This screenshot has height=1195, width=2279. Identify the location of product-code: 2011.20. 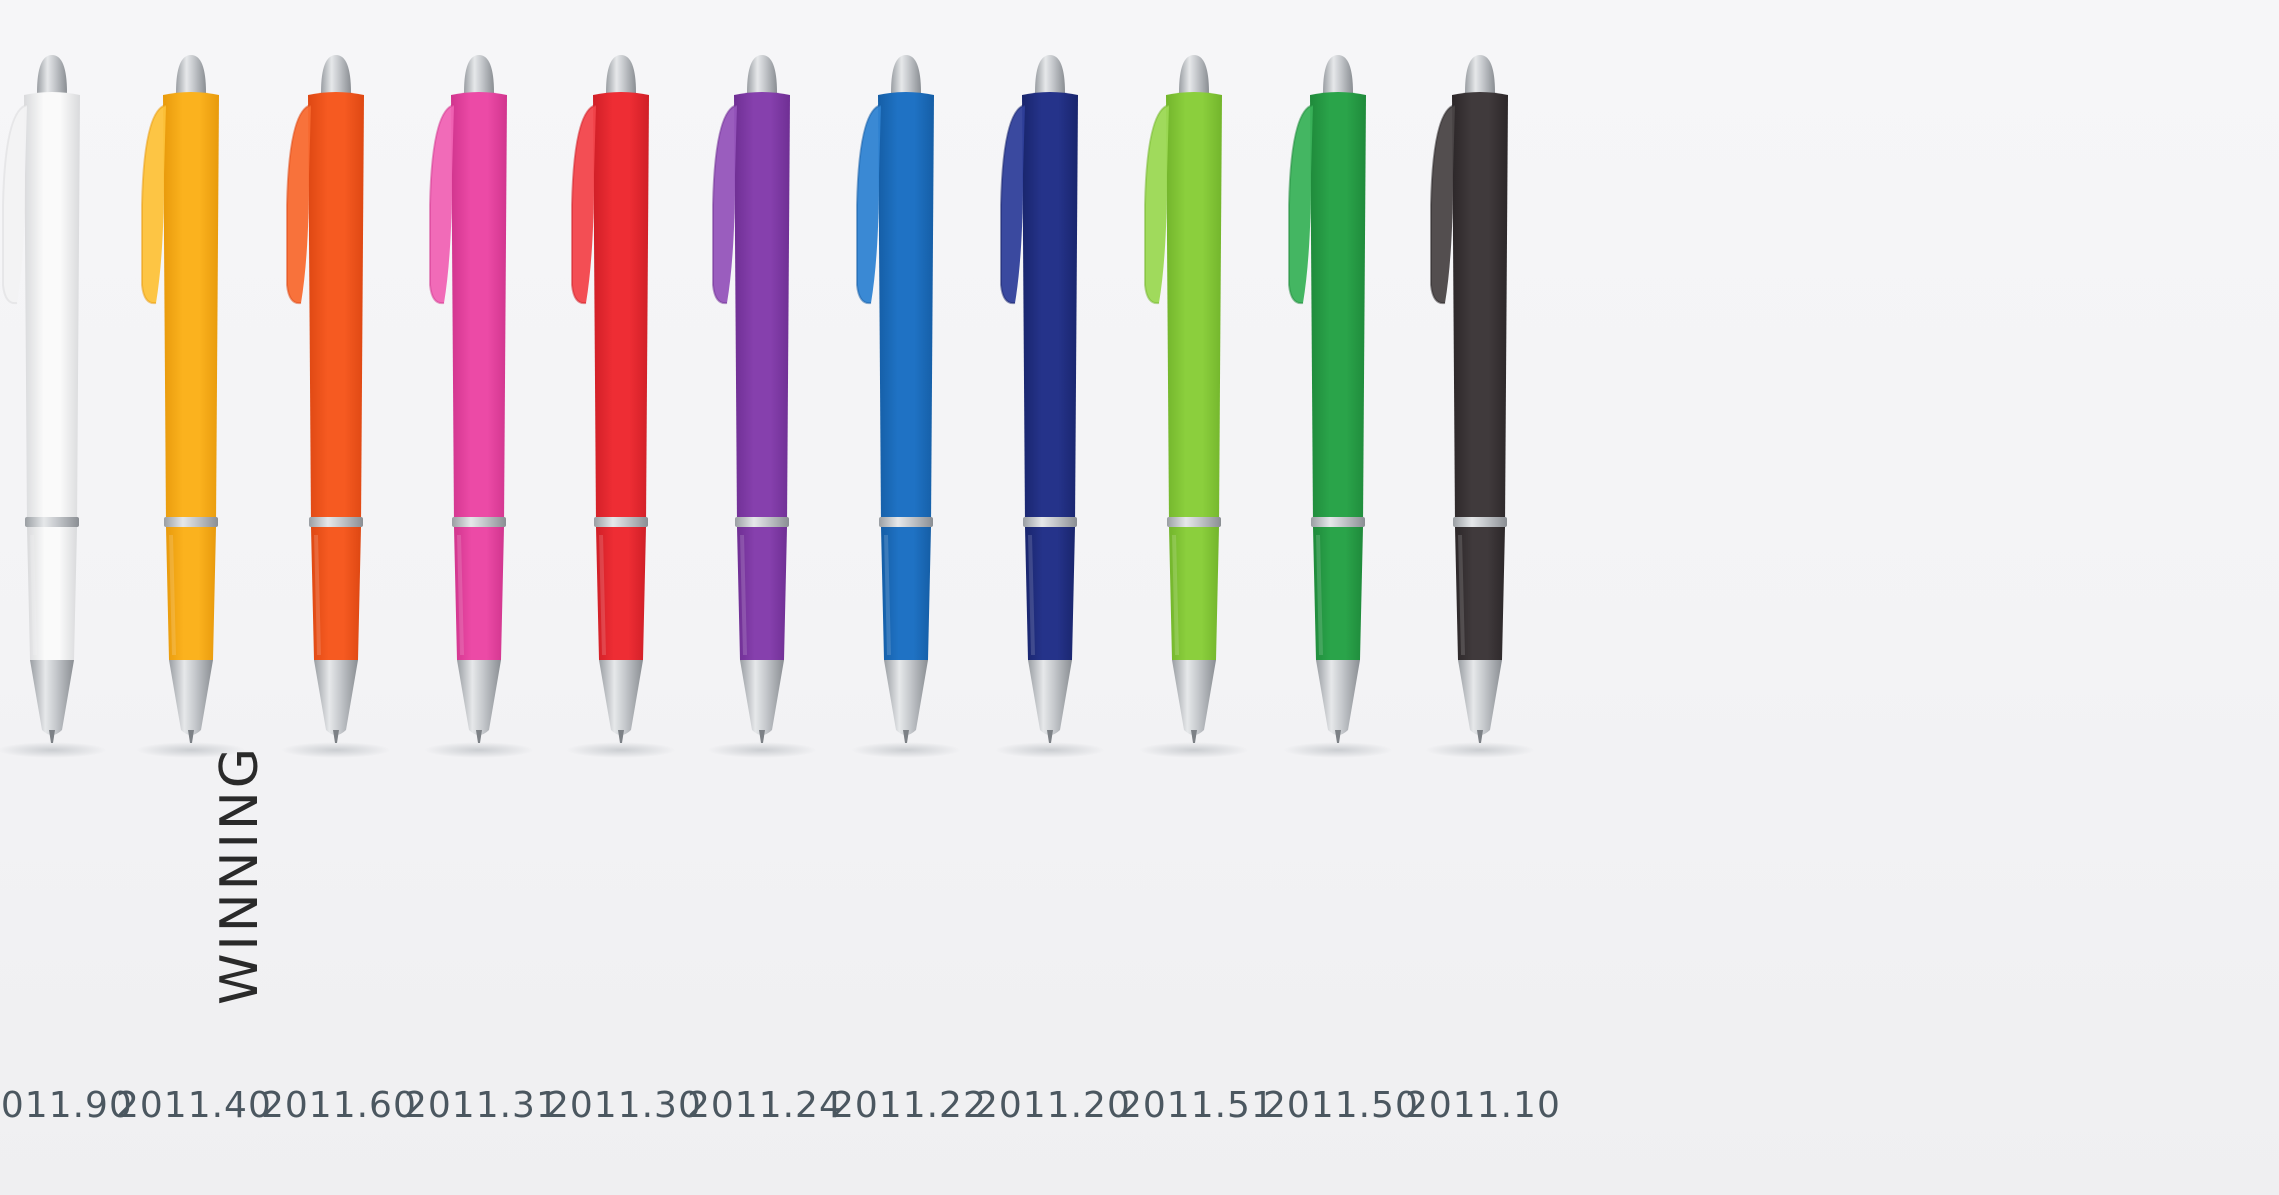
(1053, 1105).